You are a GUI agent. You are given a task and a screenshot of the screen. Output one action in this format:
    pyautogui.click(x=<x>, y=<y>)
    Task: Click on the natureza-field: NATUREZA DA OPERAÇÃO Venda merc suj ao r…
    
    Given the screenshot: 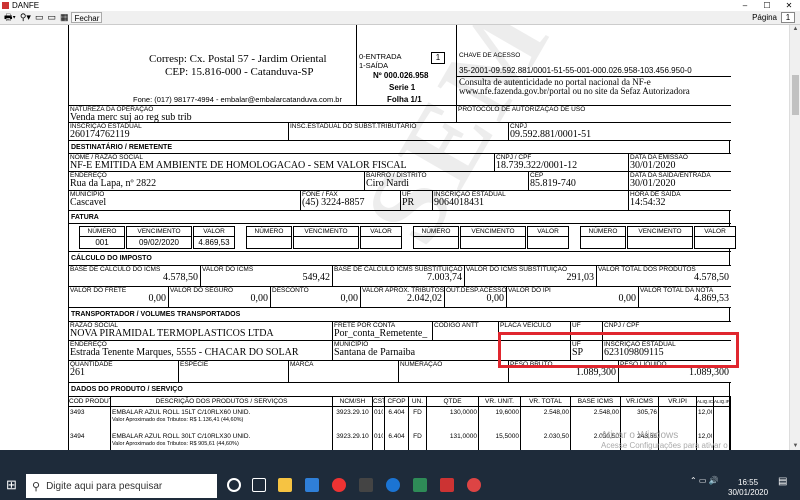 What is the action you would take?
    pyautogui.click(x=263, y=114)
    